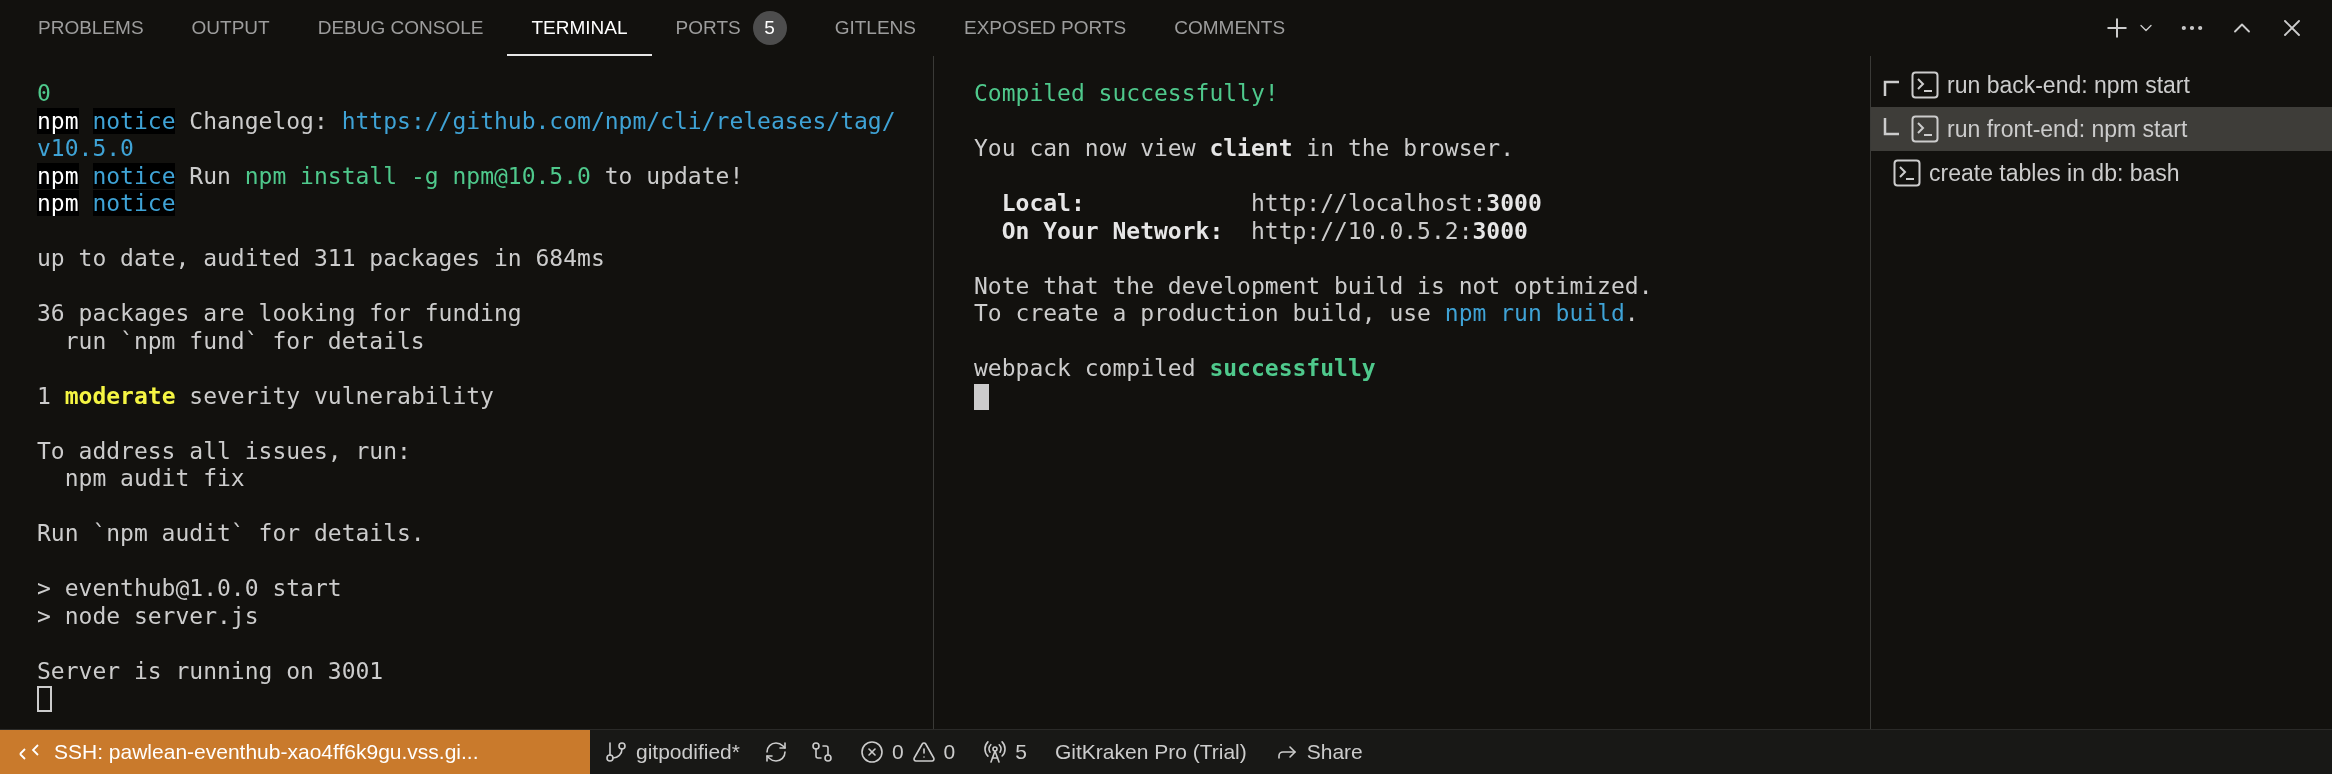  What do you see at coordinates (616, 752) in the screenshot?
I see `branch-icon` at bounding box center [616, 752].